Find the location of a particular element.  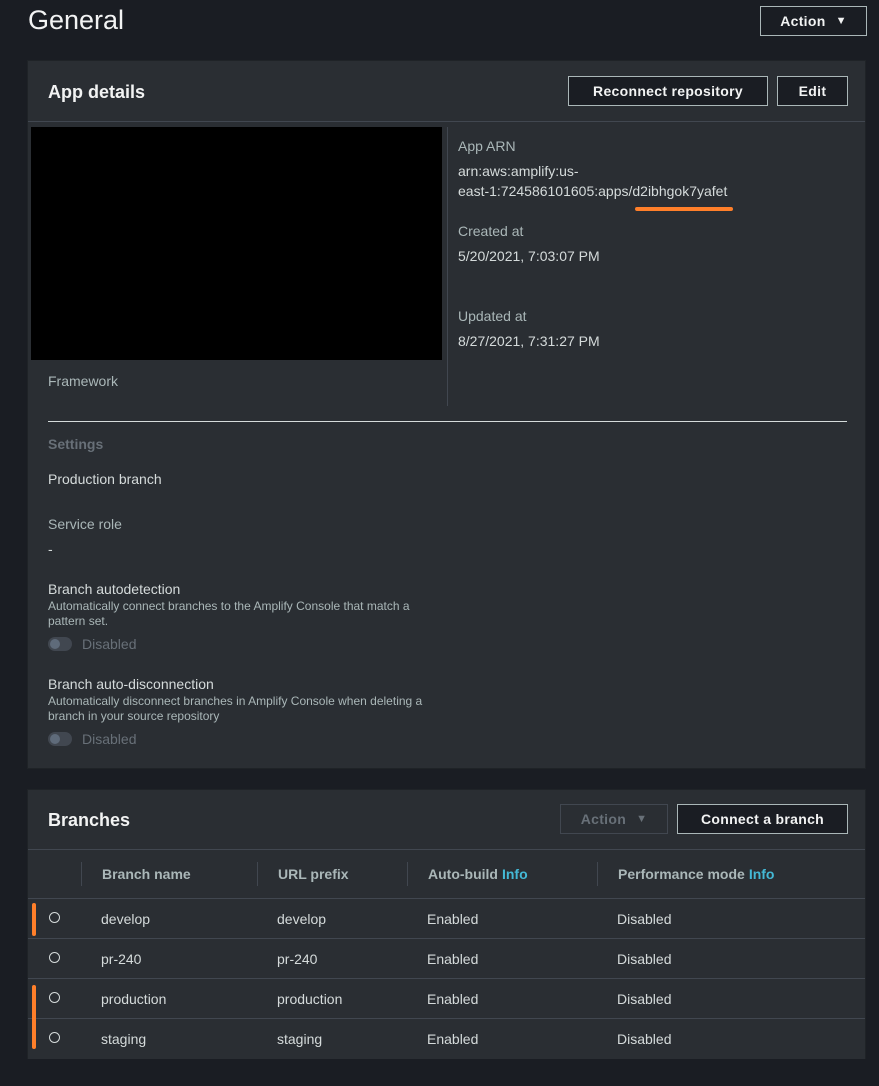

auto-build-label: Auto-build is located at coordinates (463, 874).